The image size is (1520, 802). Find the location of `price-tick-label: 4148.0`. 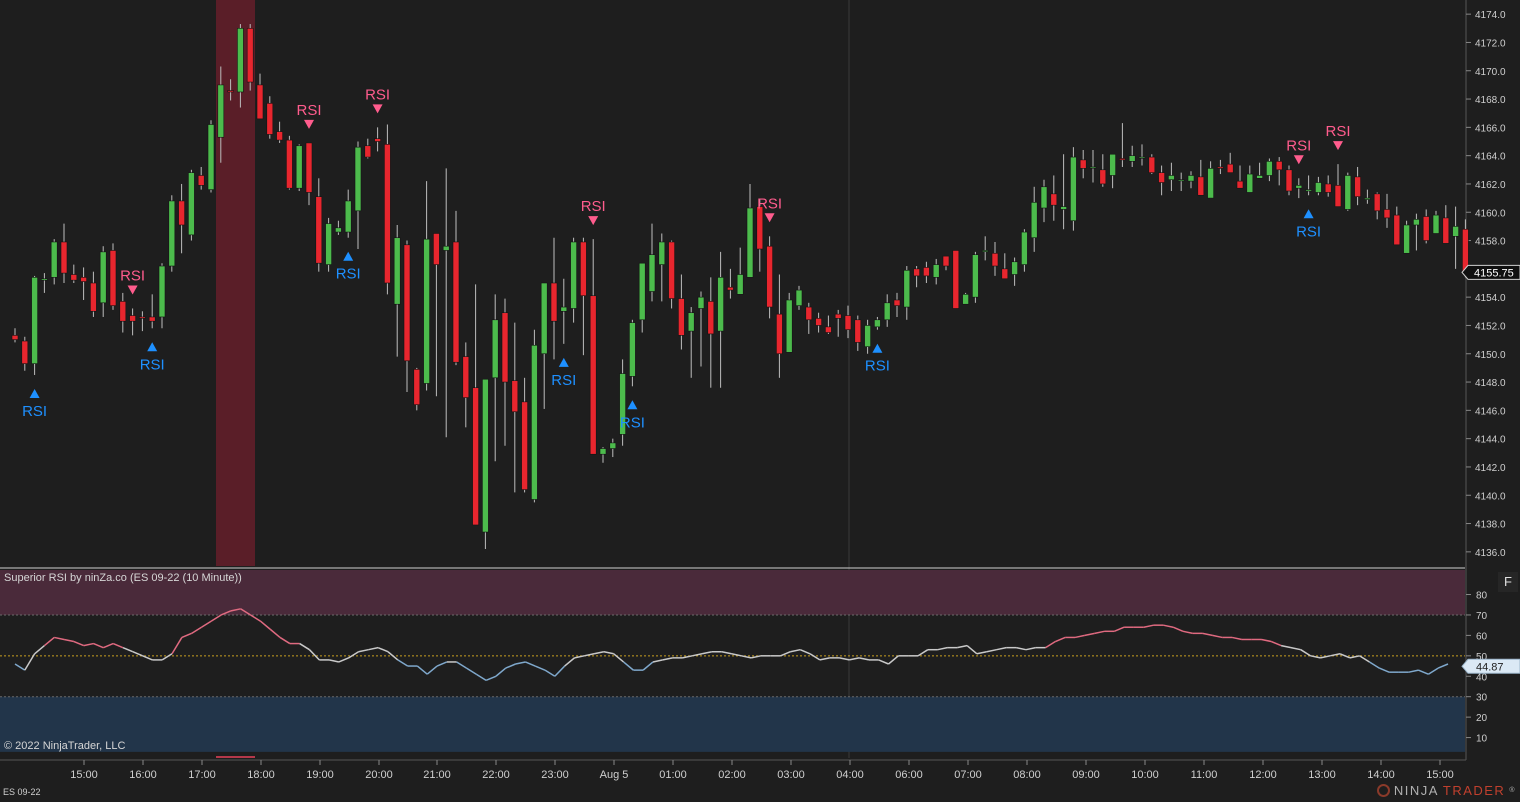

price-tick-label: 4148.0 is located at coordinates (1490, 383).